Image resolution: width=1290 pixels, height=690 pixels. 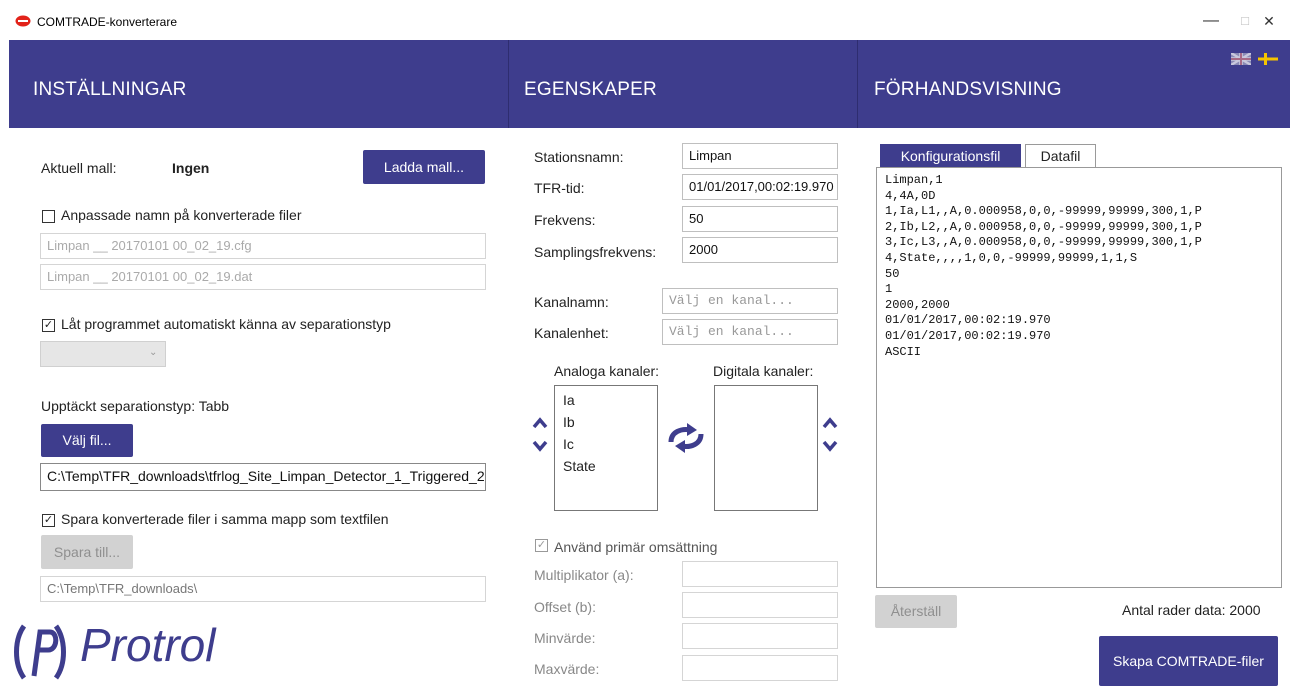 What do you see at coordinates (567, 669) in the screenshot?
I see `max-value-label: Maxvärde:` at bounding box center [567, 669].